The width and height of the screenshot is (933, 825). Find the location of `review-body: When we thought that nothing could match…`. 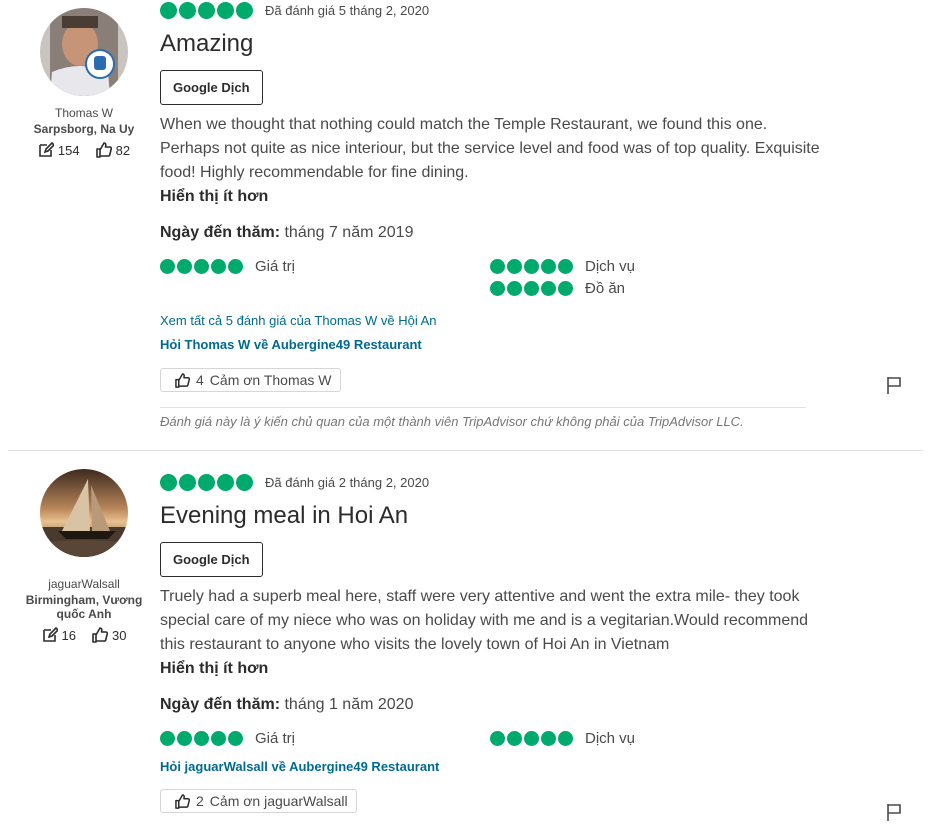

review-body: When we thought that nothing could match… is located at coordinates (490, 148).